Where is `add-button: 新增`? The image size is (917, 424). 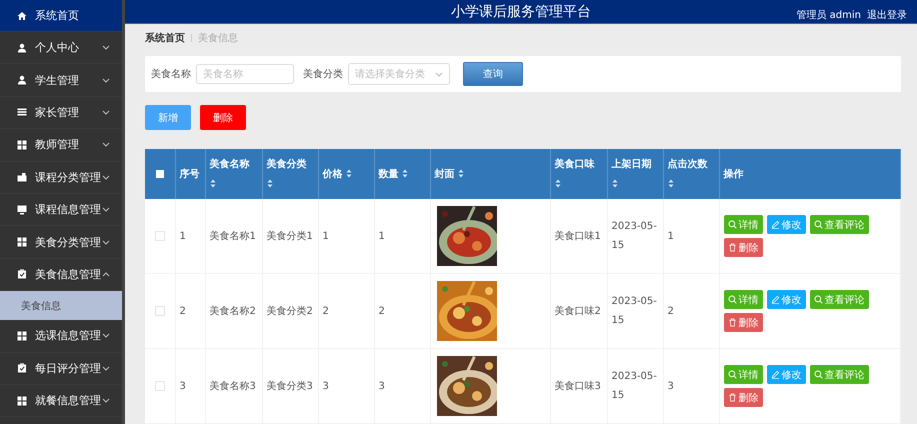 add-button: 新增 is located at coordinates (168, 117).